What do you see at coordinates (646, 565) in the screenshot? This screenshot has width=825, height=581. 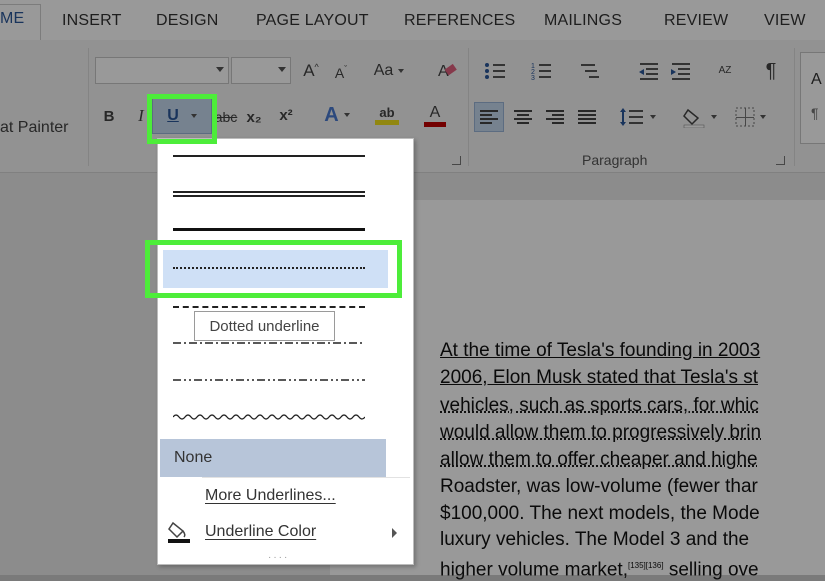 I see `citation-marker: [135][136]` at bounding box center [646, 565].